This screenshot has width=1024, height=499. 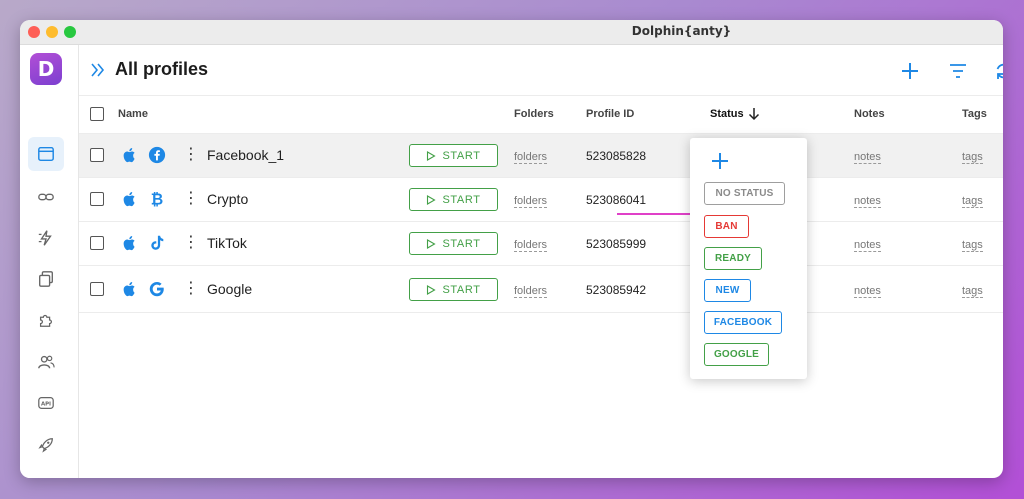 I want to click on filter-button, so click(x=958, y=71).